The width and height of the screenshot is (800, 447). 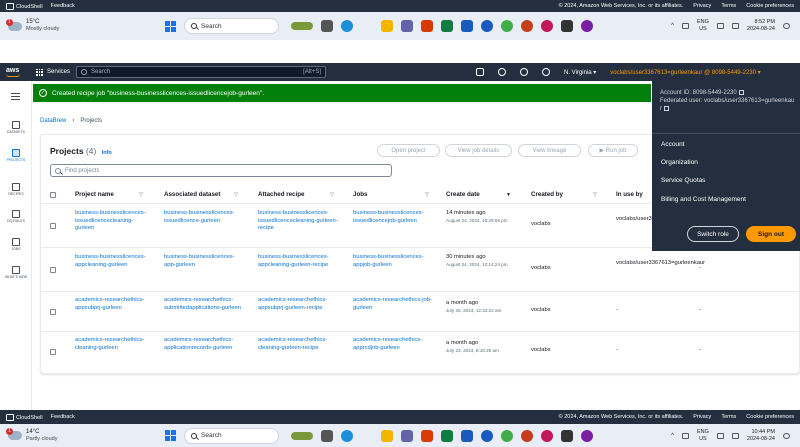 I want to click on cloudshell-icon, so click(x=480, y=72).